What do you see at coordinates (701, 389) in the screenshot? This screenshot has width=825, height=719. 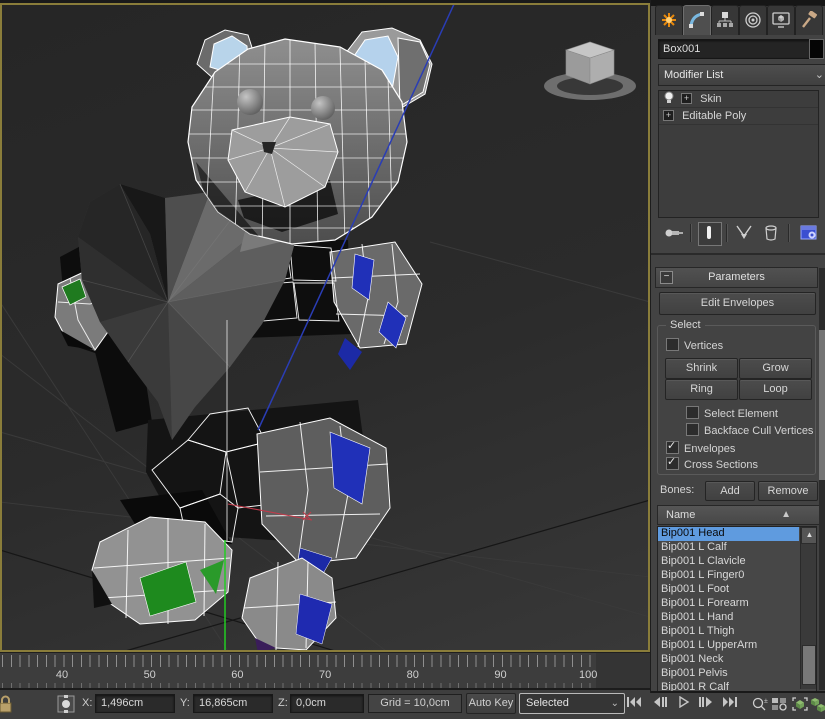 I see `ring-button: Ring` at bounding box center [701, 389].